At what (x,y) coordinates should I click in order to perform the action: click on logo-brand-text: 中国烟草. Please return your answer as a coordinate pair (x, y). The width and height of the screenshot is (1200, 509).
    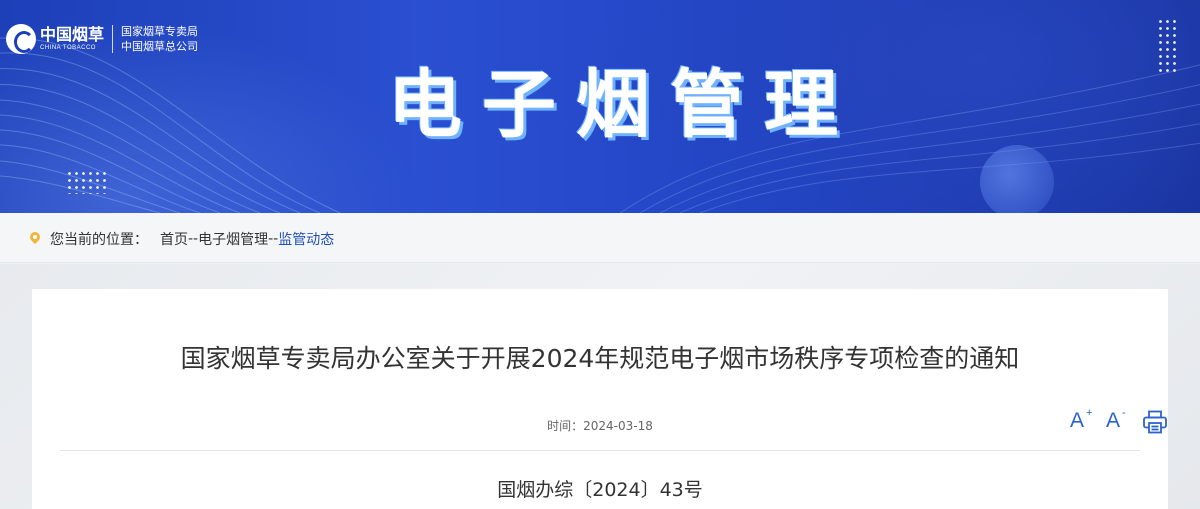
    Looking at the image, I should click on (72, 34).